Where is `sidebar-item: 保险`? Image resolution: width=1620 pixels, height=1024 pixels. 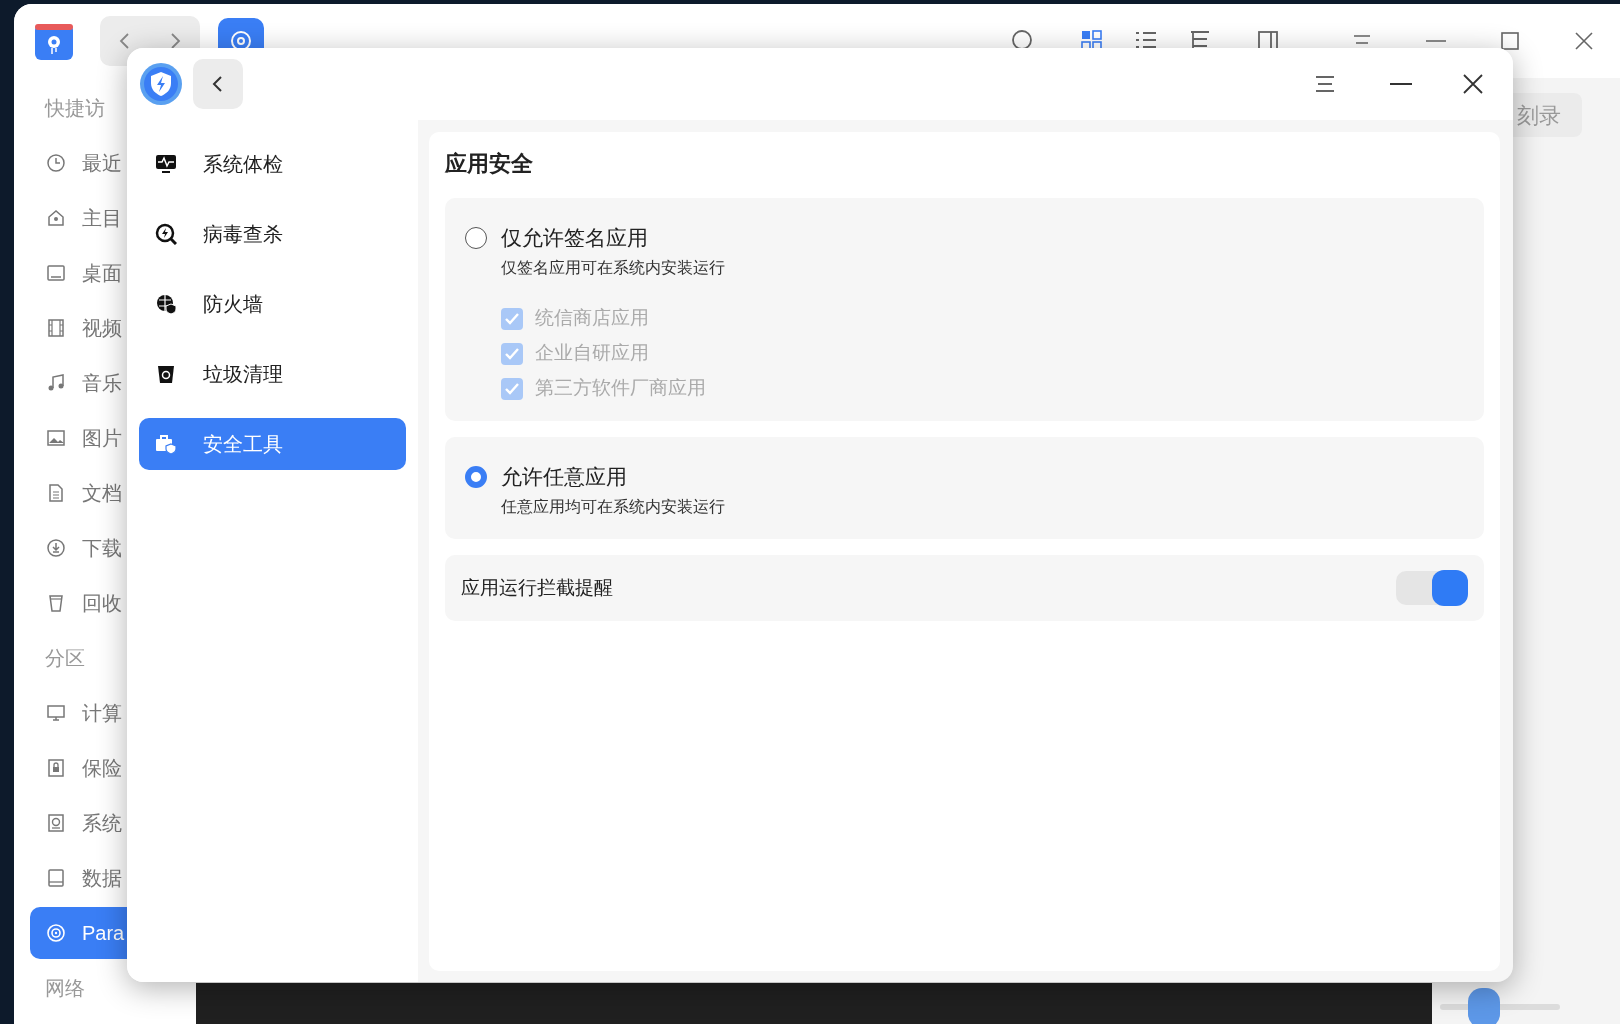
sidebar-item: 保险 is located at coordinates (113, 767).